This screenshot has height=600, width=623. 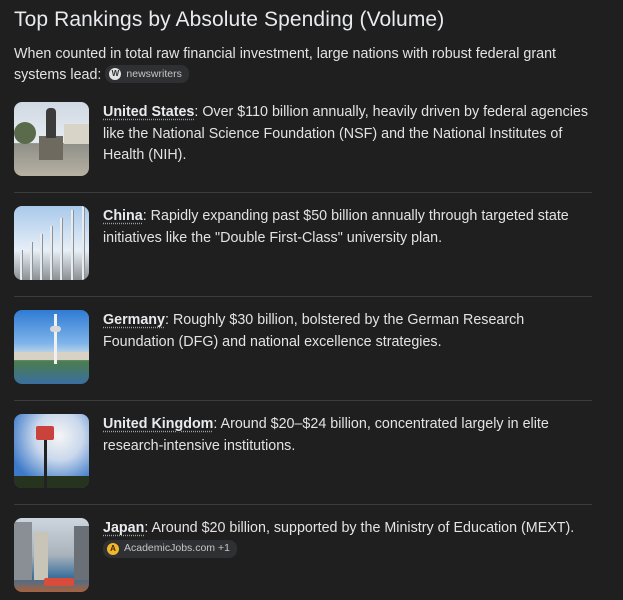 I want to click on source-chip-newswriters: Wnewswriters, so click(x=147, y=74).